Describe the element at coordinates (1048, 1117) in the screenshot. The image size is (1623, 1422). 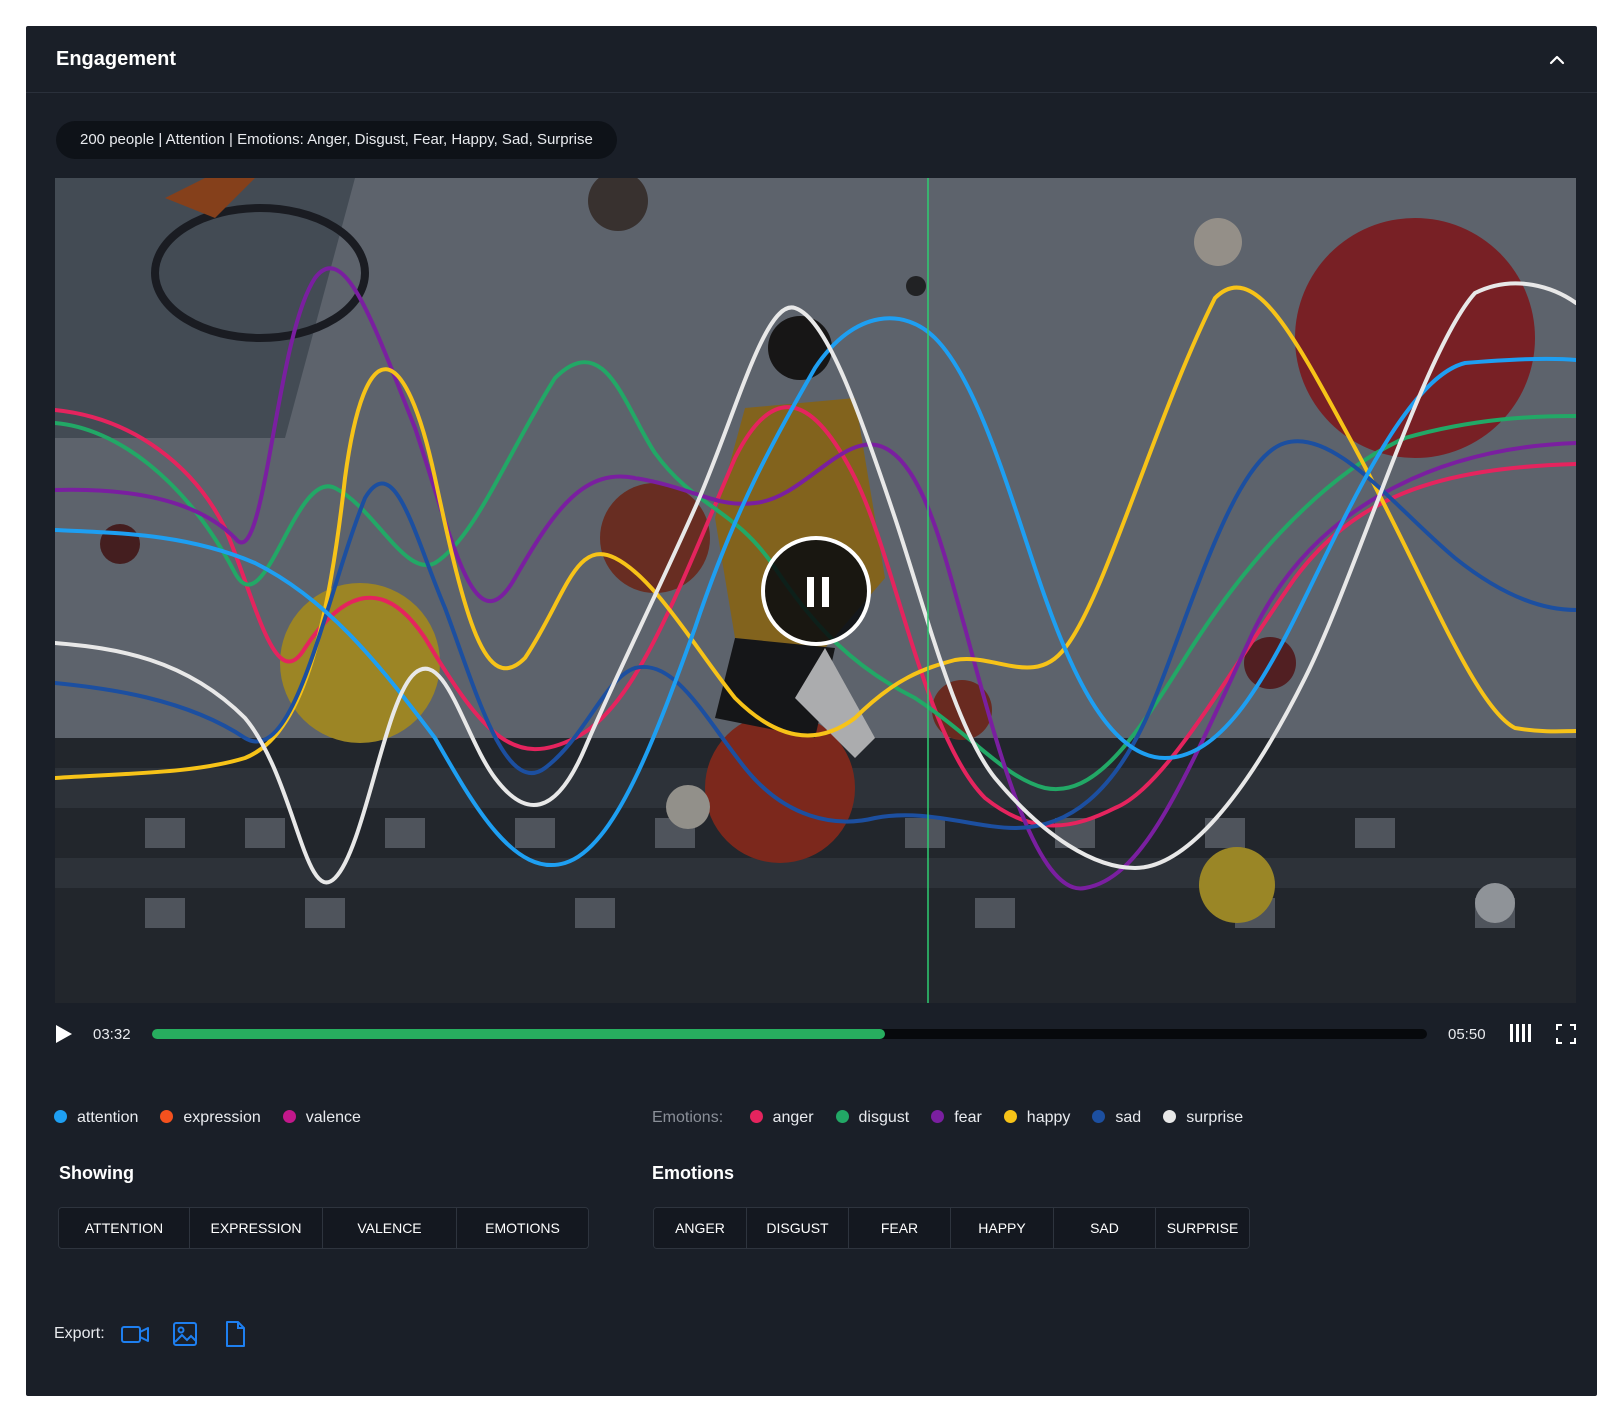
I see `legend-label: happy` at that location.